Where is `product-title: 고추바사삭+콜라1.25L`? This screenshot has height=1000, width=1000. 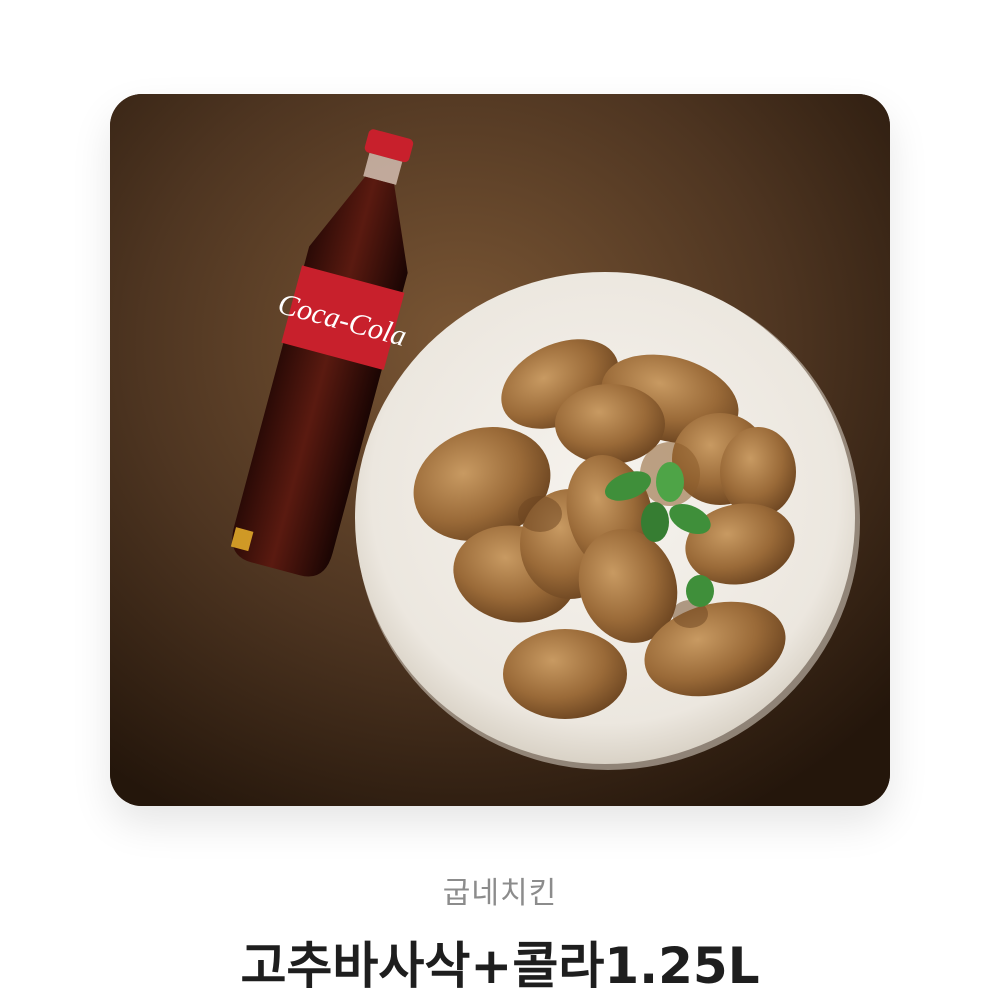
product-title: 고추바사삭+콜라1.25L is located at coordinates (500, 966).